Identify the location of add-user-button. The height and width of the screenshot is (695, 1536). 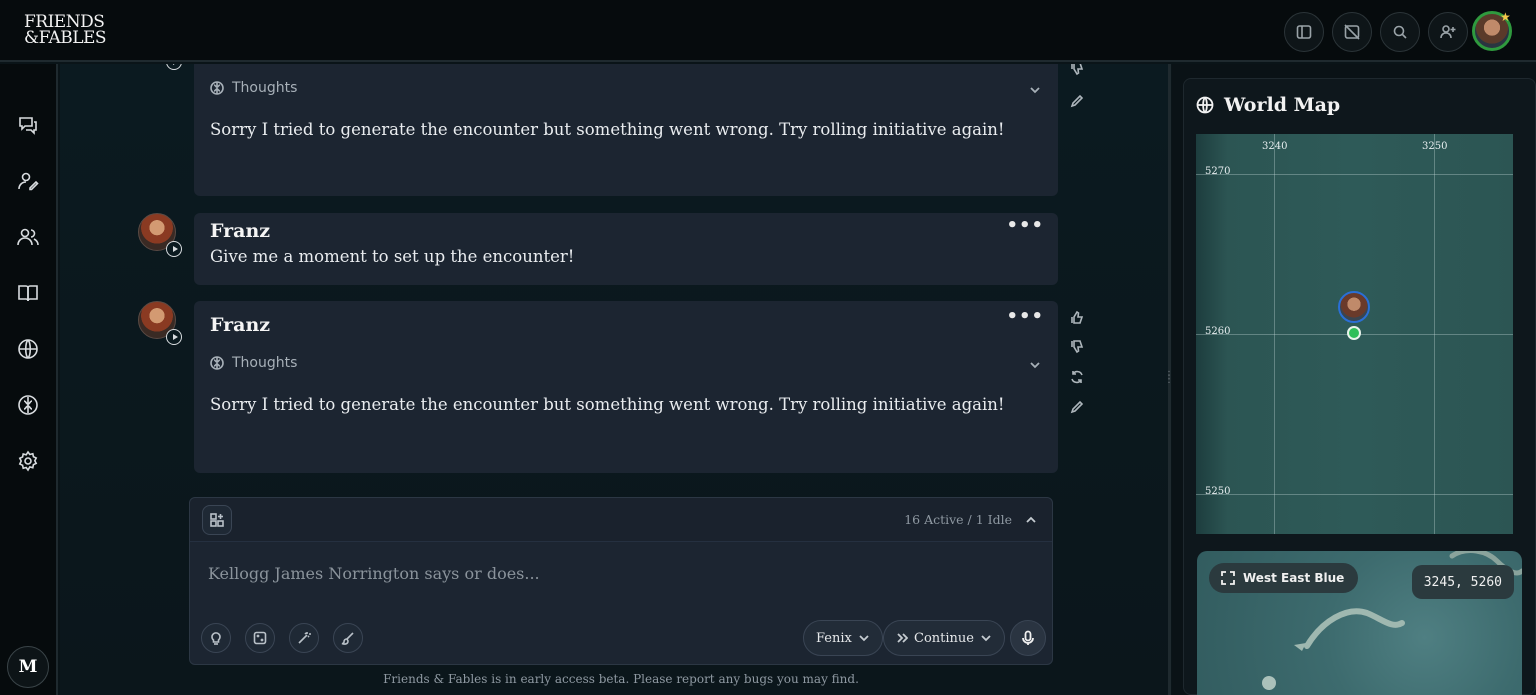
(1448, 32).